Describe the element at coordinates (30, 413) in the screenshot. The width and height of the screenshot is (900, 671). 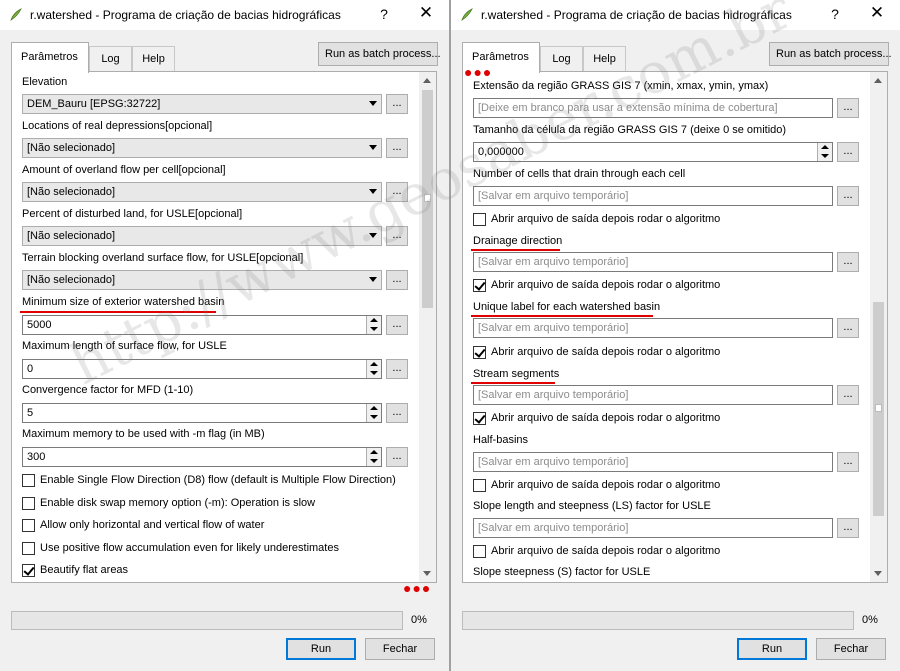
I see `convergence-value: 5` at that location.